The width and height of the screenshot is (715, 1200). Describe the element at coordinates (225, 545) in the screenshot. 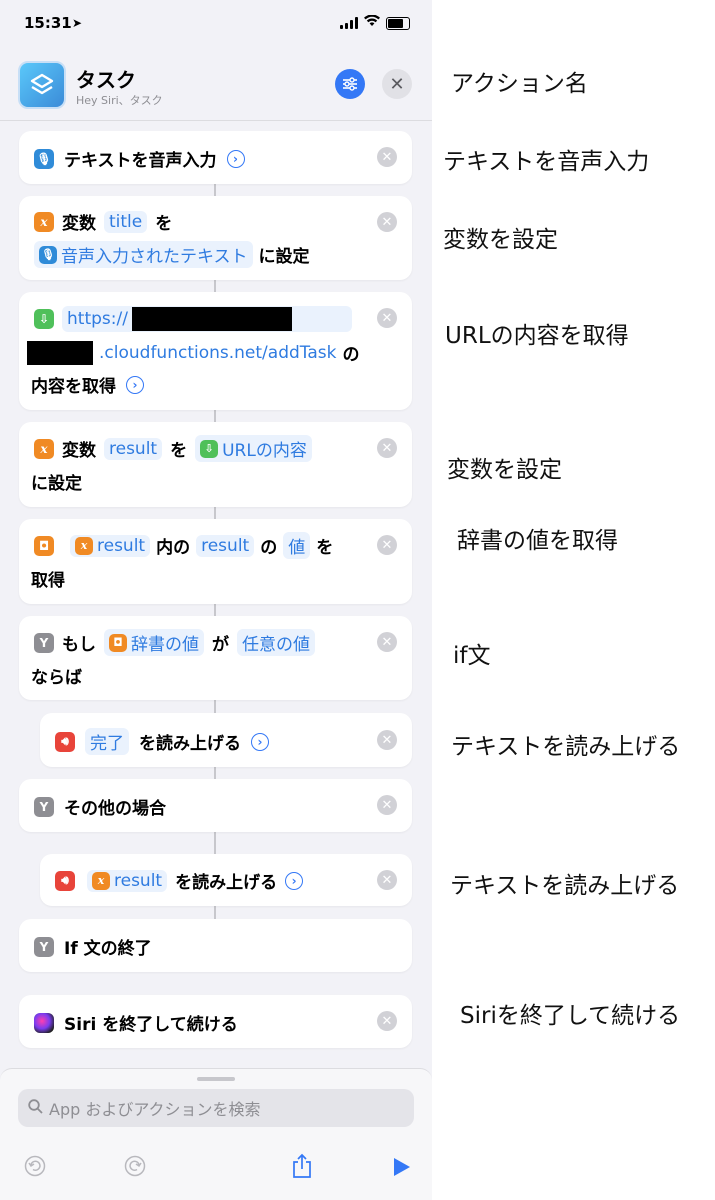

I see `dictionary-token: result` at that location.